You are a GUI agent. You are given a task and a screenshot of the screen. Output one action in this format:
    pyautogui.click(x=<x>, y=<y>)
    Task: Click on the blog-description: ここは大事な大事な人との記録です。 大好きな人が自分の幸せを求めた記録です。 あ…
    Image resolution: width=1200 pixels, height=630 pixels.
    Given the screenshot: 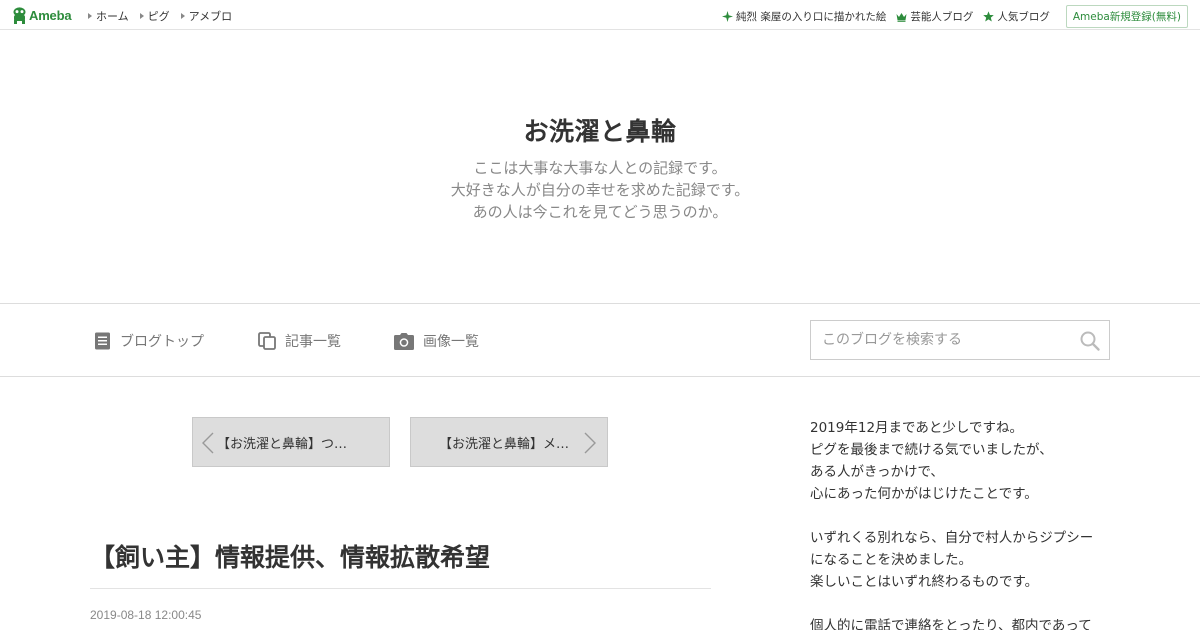 What is the action you would take?
    pyautogui.click(x=600, y=190)
    